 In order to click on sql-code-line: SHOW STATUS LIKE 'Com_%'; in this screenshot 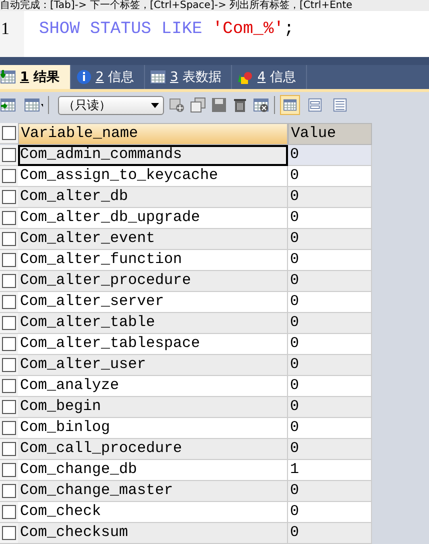, I will do `click(166, 39)`.